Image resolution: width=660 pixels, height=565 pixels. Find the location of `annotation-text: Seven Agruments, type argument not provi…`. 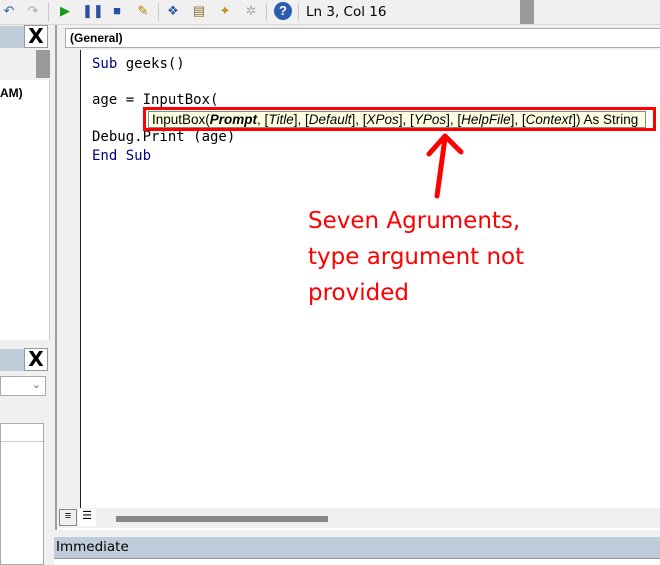

annotation-text: Seven Agruments, type argument not provi… is located at coordinates (416, 257).